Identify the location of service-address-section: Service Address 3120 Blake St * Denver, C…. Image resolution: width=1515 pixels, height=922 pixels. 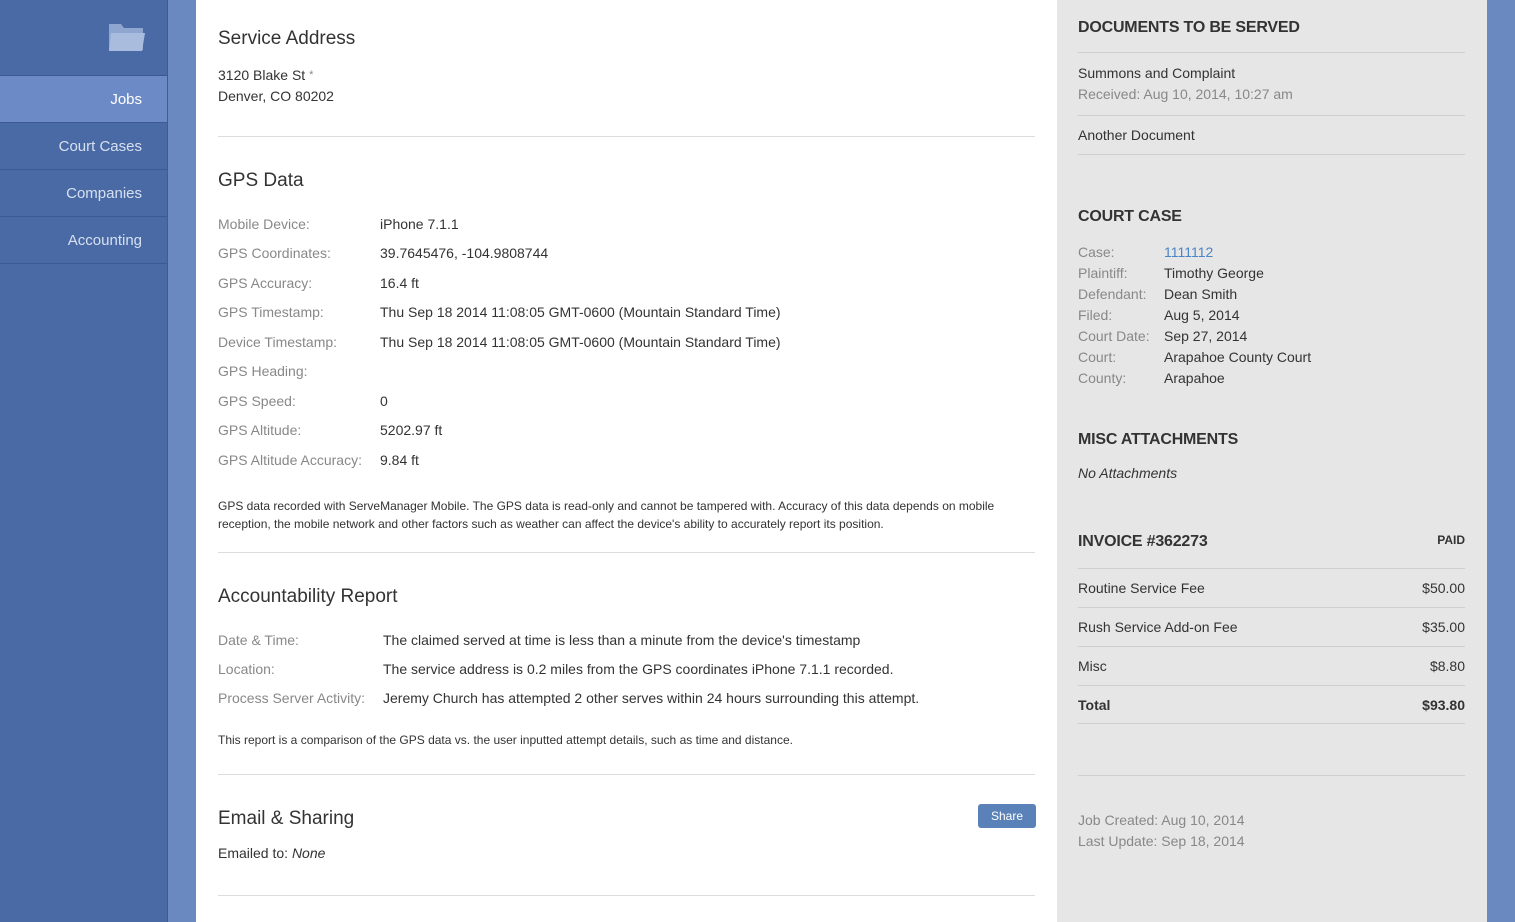
(626, 68).